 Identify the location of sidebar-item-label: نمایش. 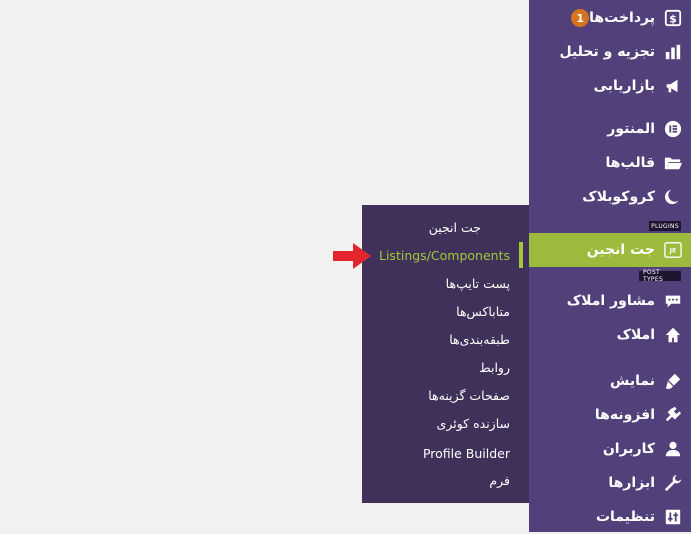
(632, 381).